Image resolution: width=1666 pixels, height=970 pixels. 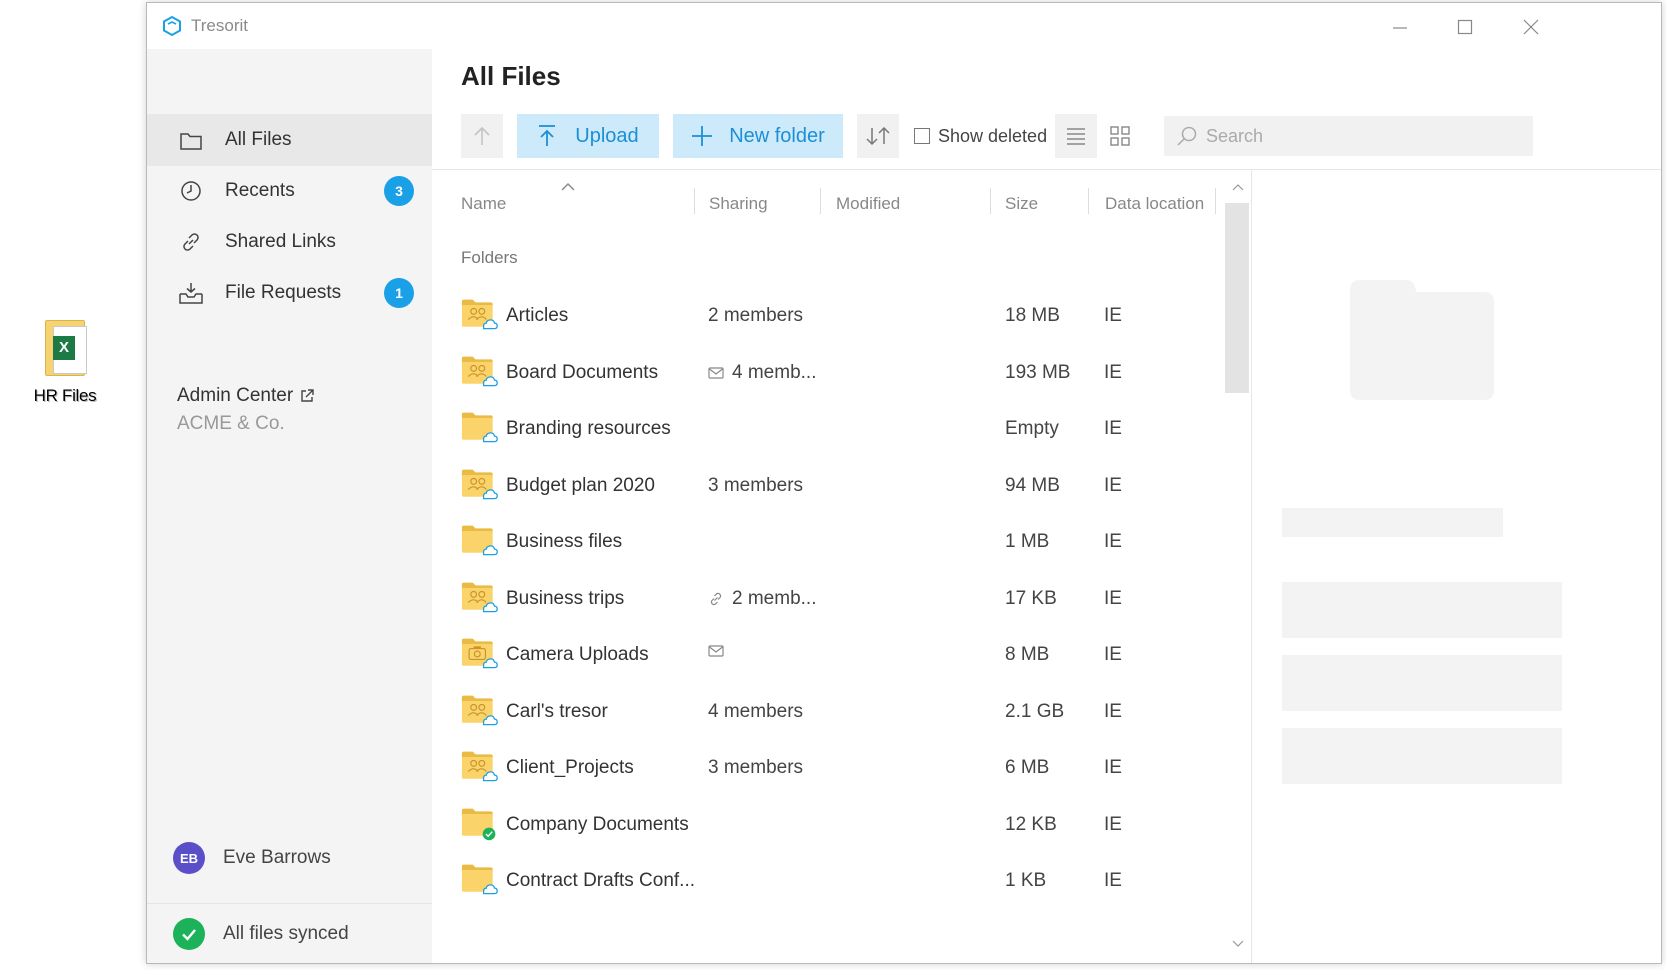 I want to click on folder-size: 17 KB, so click(x=1031, y=598).